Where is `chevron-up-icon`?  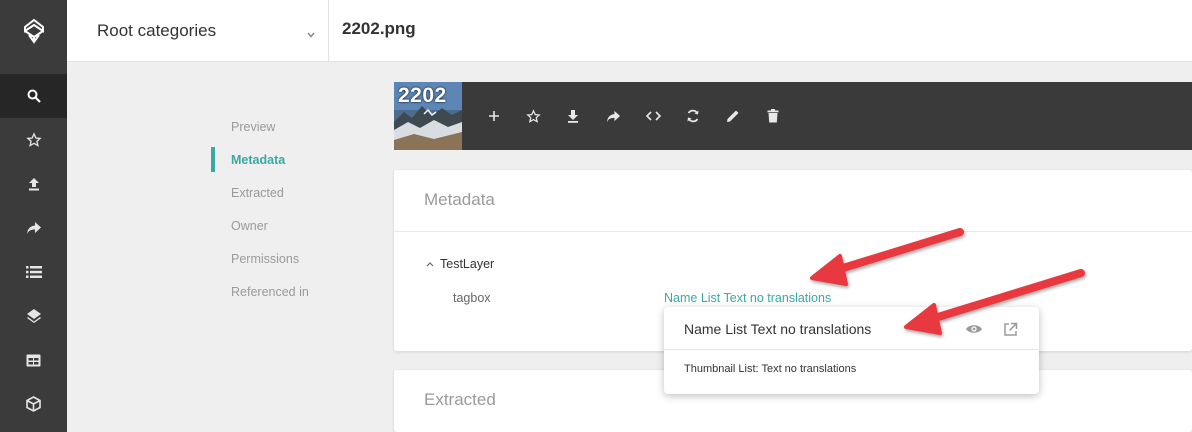
chevron-up-icon is located at coordinates (430, 264).